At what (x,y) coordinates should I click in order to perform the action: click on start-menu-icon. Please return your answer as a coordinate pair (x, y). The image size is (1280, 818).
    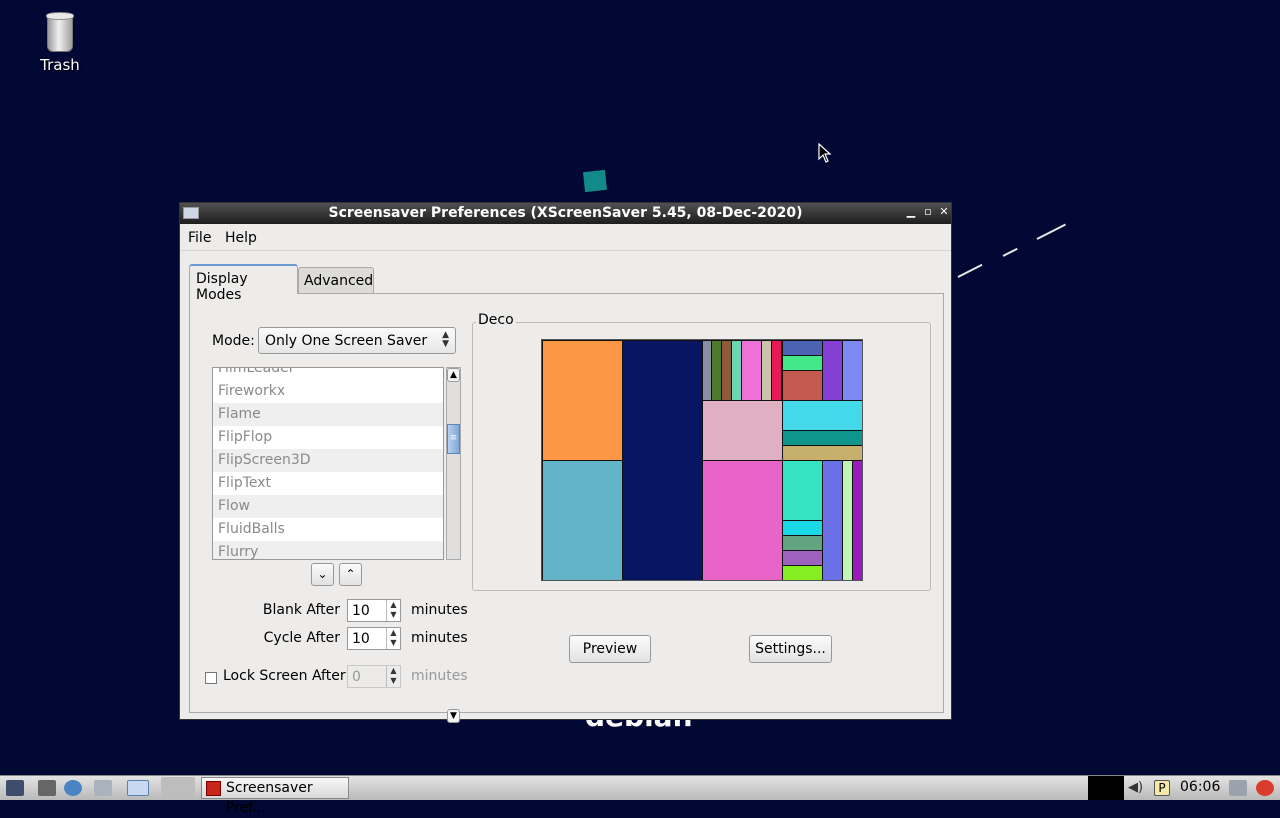
    Looking at the image, I should click on (15, 788).